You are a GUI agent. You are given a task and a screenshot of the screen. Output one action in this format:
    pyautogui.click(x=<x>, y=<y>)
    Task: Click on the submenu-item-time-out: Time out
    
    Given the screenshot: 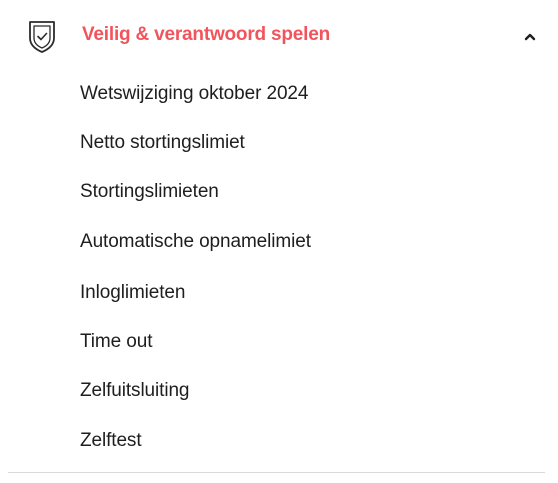 What is the action you would take?
    pyautogui.click(x=116, y=342)
    